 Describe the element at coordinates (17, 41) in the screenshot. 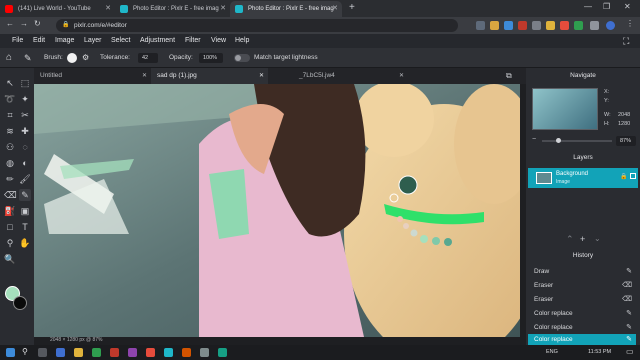

I see `menu-file: File` at that location.